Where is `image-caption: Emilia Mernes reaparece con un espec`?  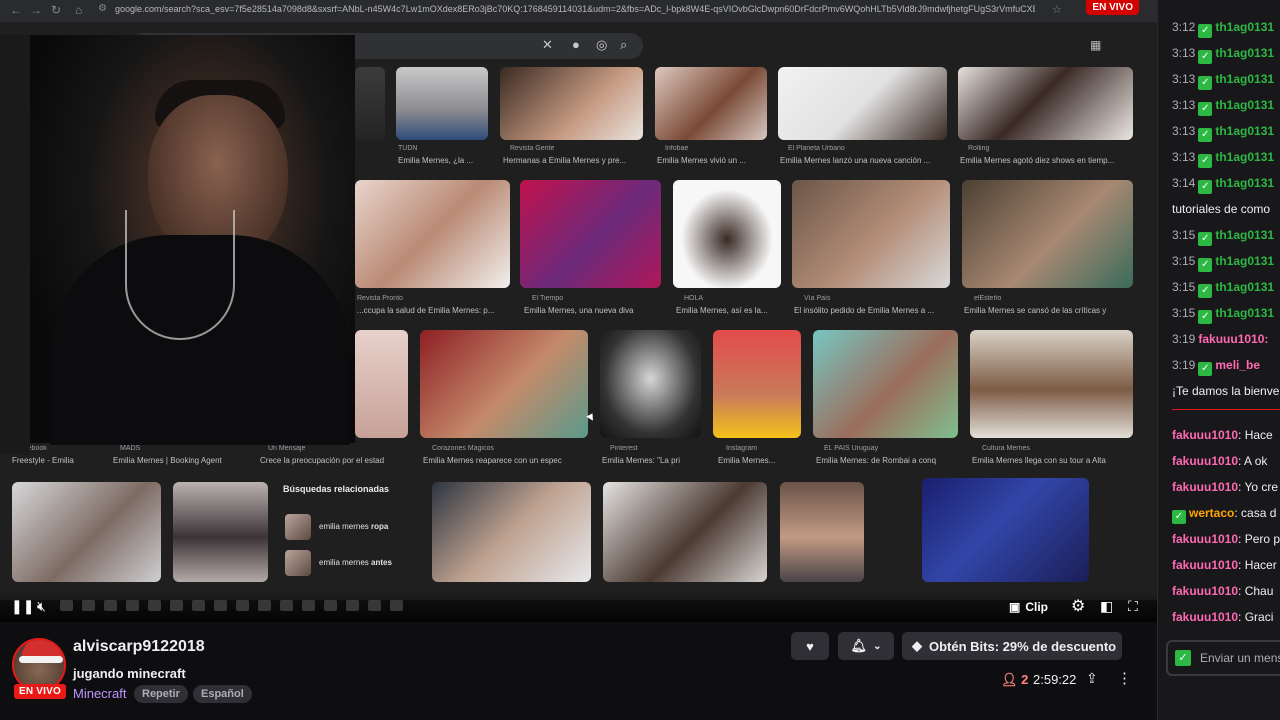 image-caption: Emilia Mernes reaparece con un espec is located at coordinates (505, 460).